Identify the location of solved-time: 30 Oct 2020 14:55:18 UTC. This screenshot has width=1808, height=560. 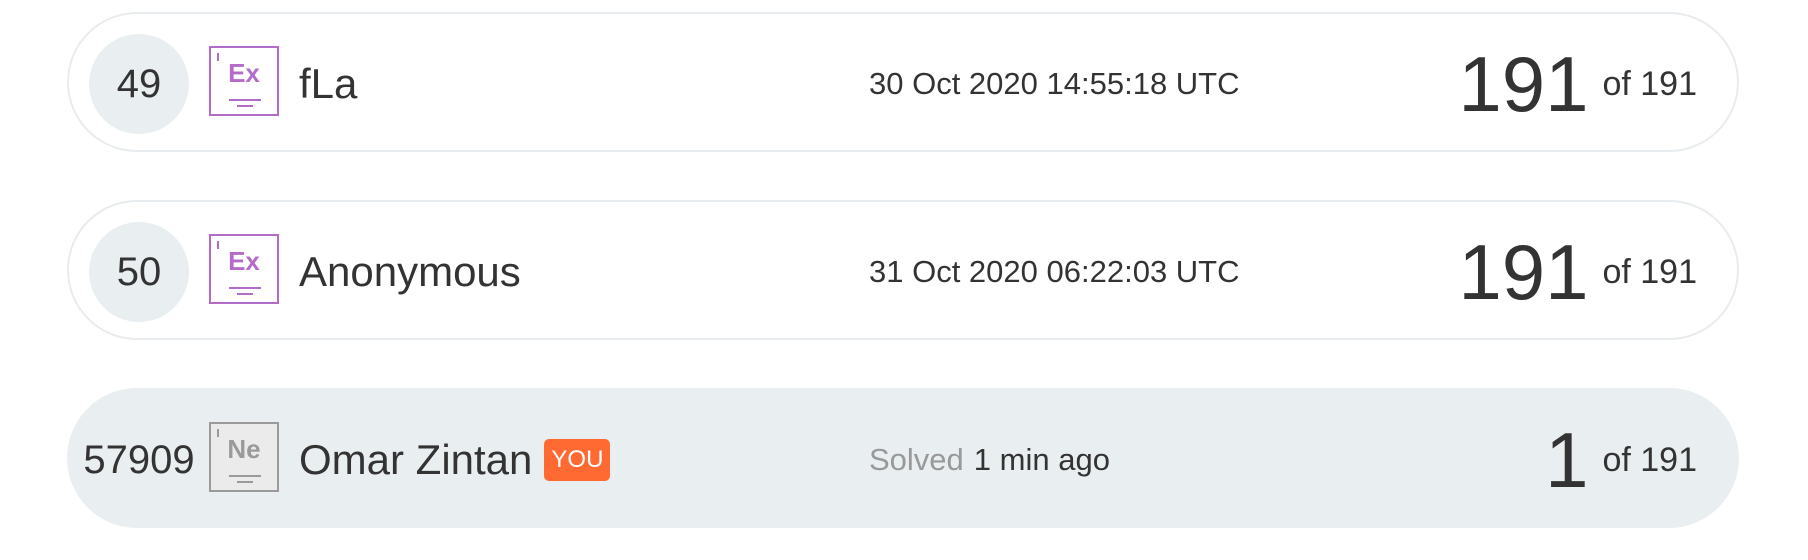
(1054, 84).